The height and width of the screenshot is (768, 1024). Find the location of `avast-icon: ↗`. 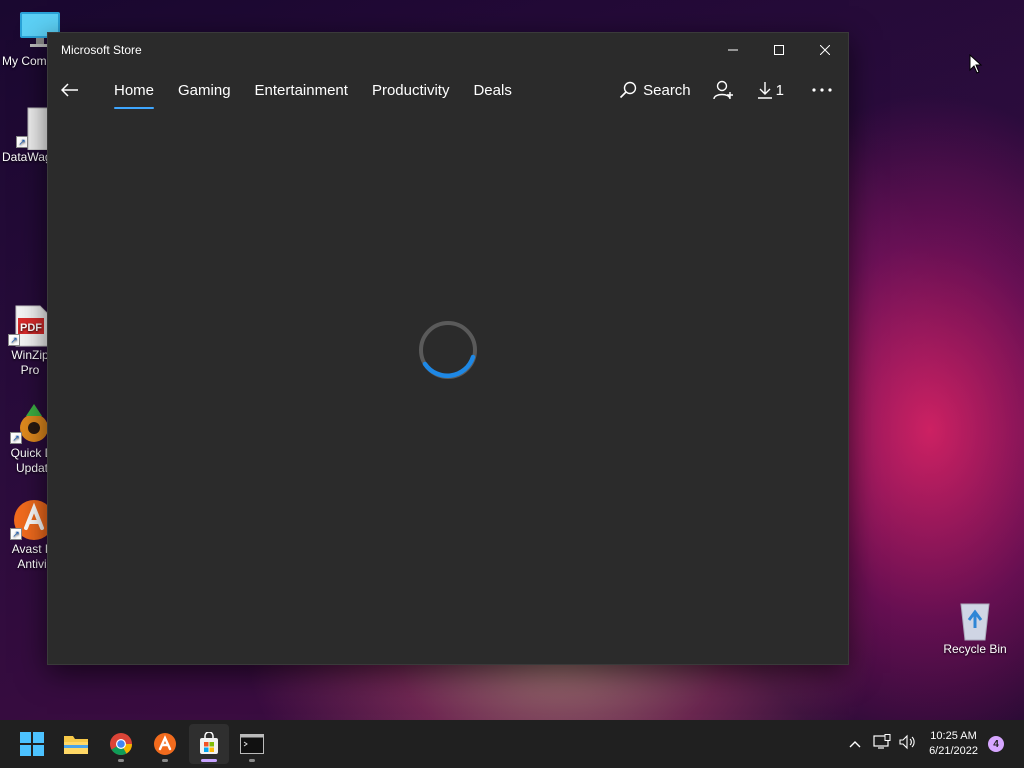

avast-icon: ↗ is located at coordinates (32, 519).